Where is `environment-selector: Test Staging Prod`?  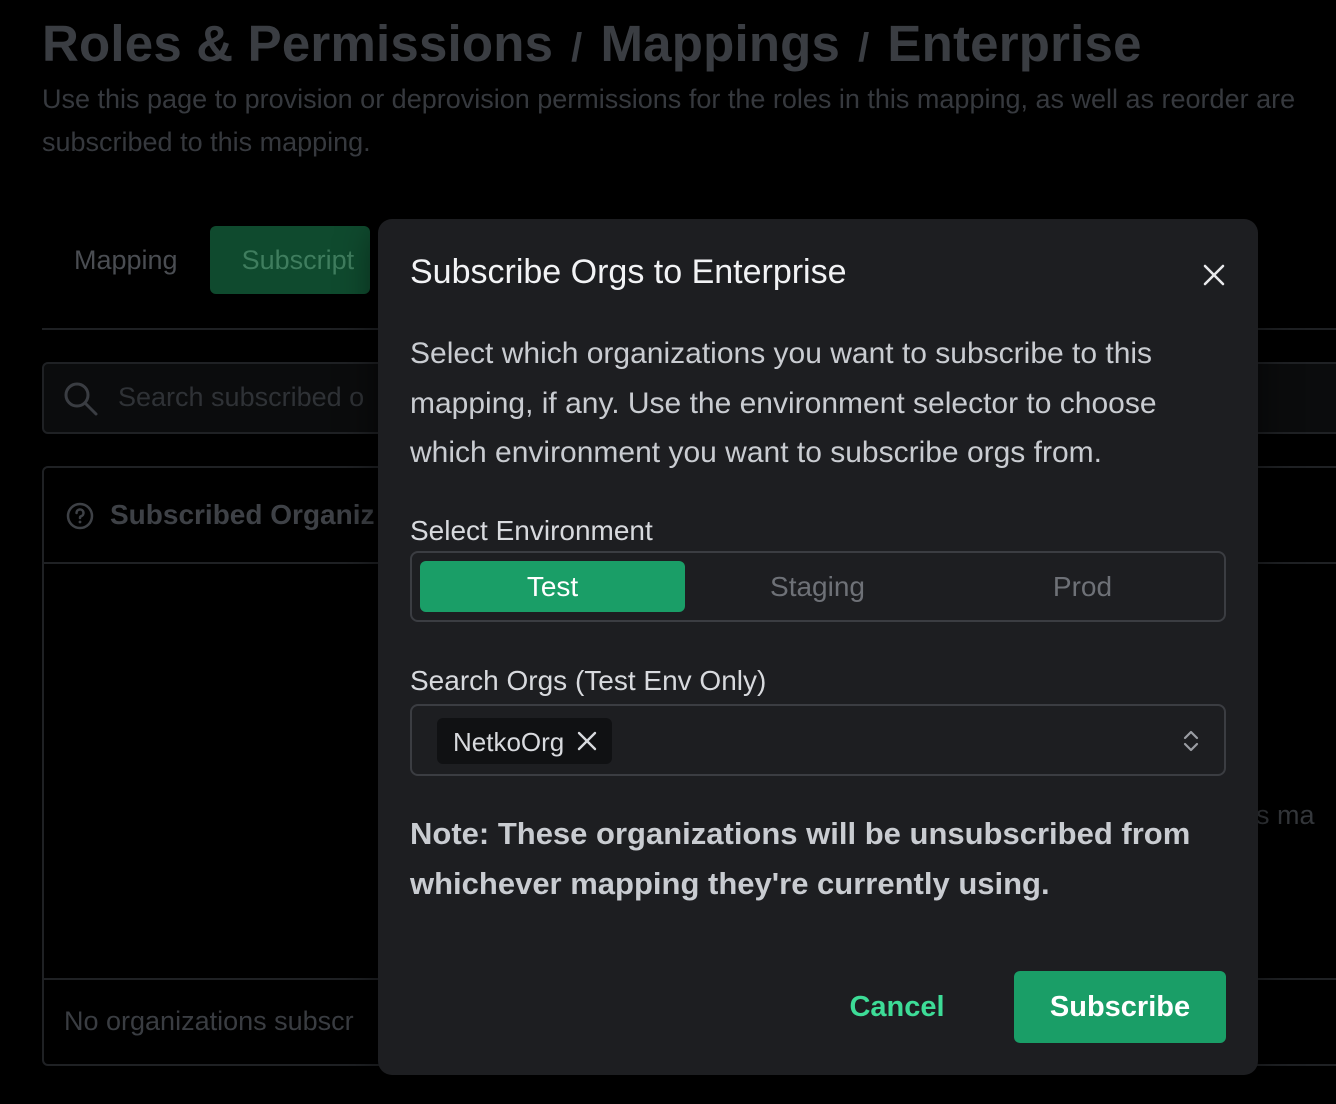
environment-selector: Test Staging Prod is located at coordinates (818, 586).